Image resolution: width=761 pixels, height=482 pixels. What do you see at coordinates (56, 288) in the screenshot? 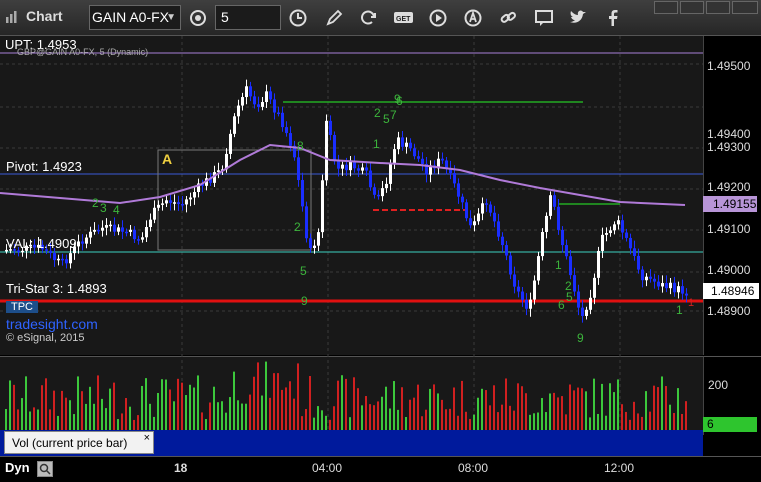
I see `tristar-label: Tri-Star 3: 1.4893` at bounding box center [56, 288].